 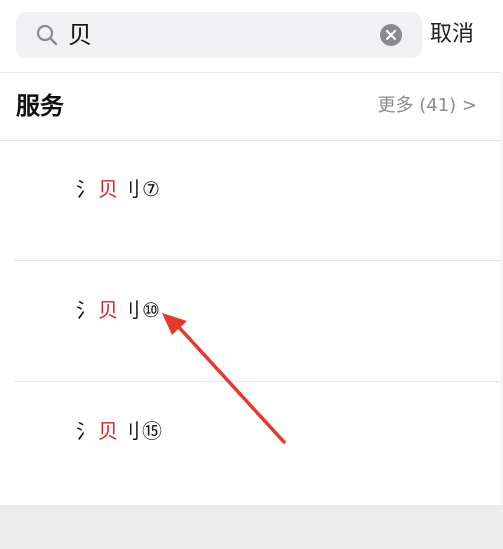 I want to click on result-title-suffix: 刂⑩, so click(x=141, y=310).